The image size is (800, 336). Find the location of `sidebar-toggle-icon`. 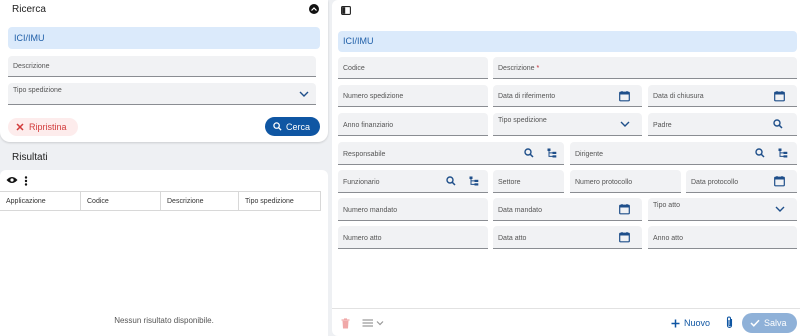

sidebar-toggle-icon is located at coordinates (346, 10).